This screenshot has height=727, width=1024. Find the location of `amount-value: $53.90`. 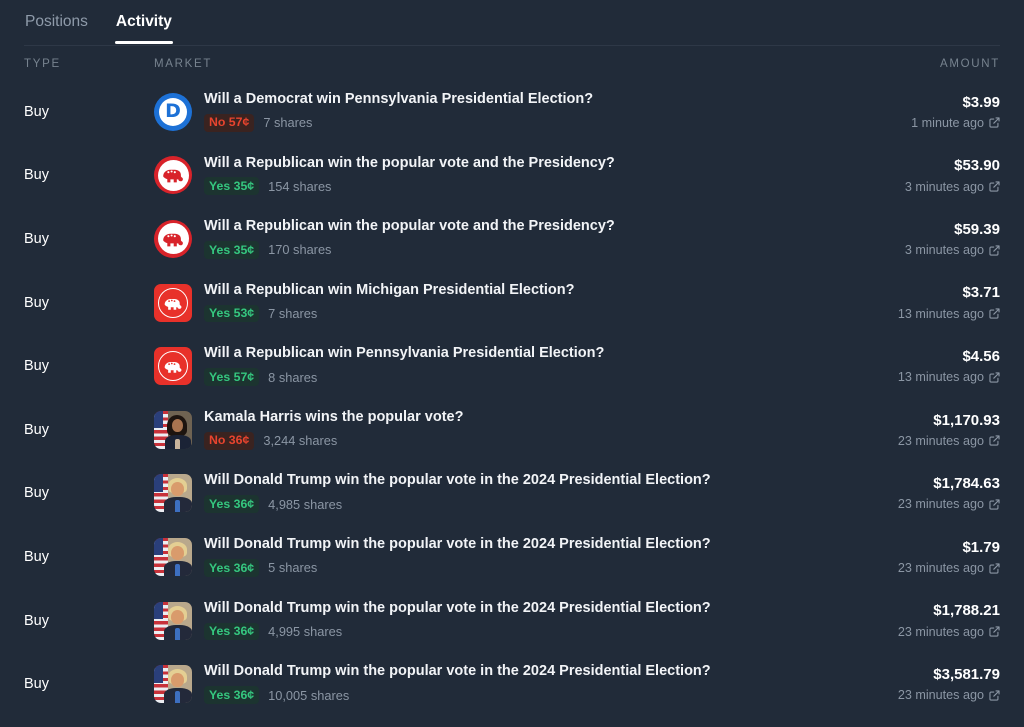

amount-value: $53.90 is located at coordinates (977, 166).